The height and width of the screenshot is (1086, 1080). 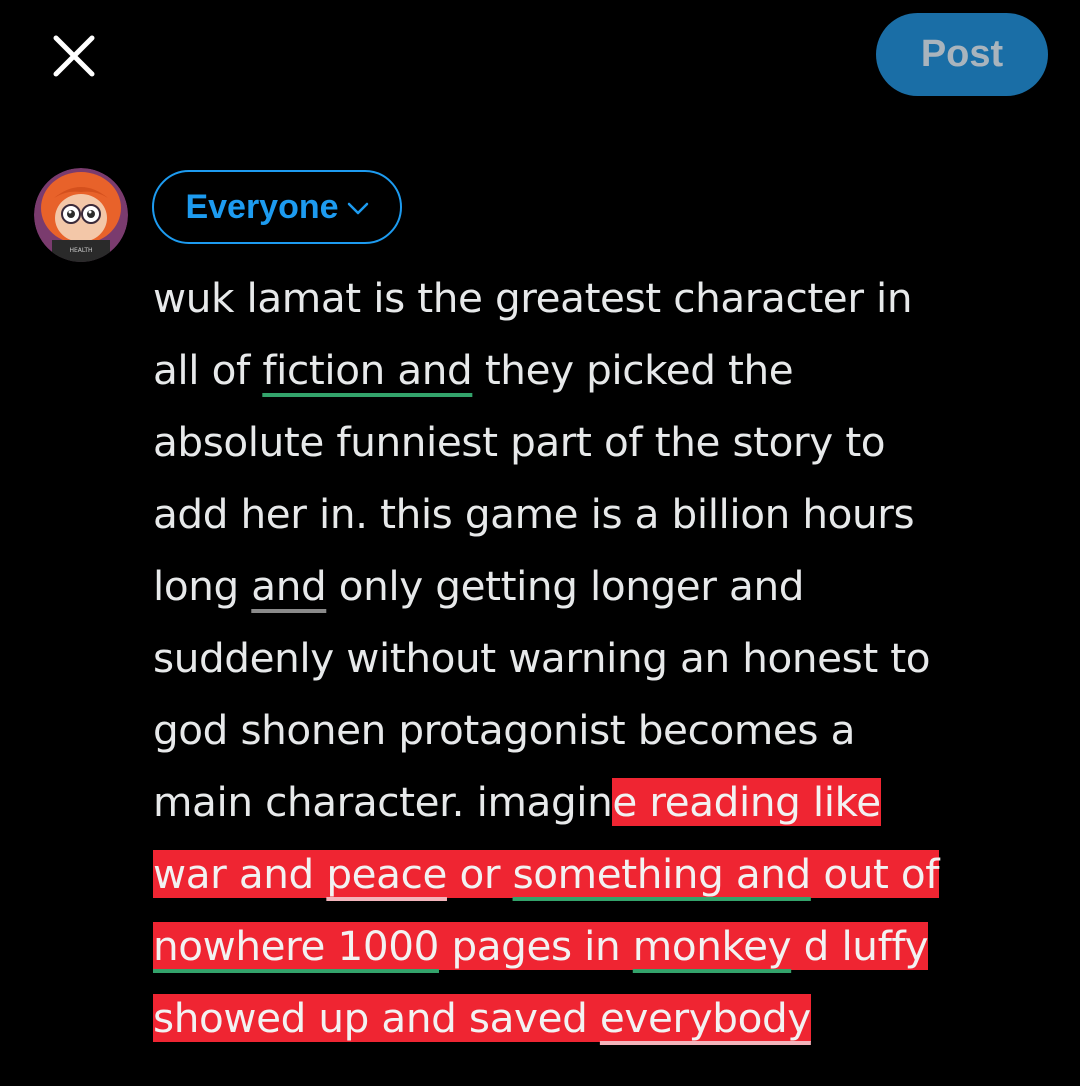 What do you see at coordinates (288, 586) in the screenshot?
I see `spellcheck-underlined-text: and` at bounding box center [288, 586].